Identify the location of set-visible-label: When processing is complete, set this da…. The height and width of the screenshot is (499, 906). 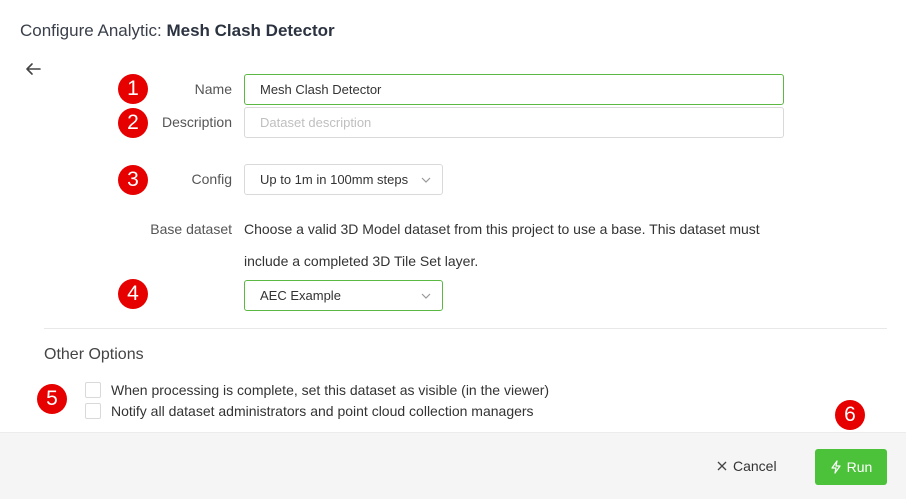
(330, 390).